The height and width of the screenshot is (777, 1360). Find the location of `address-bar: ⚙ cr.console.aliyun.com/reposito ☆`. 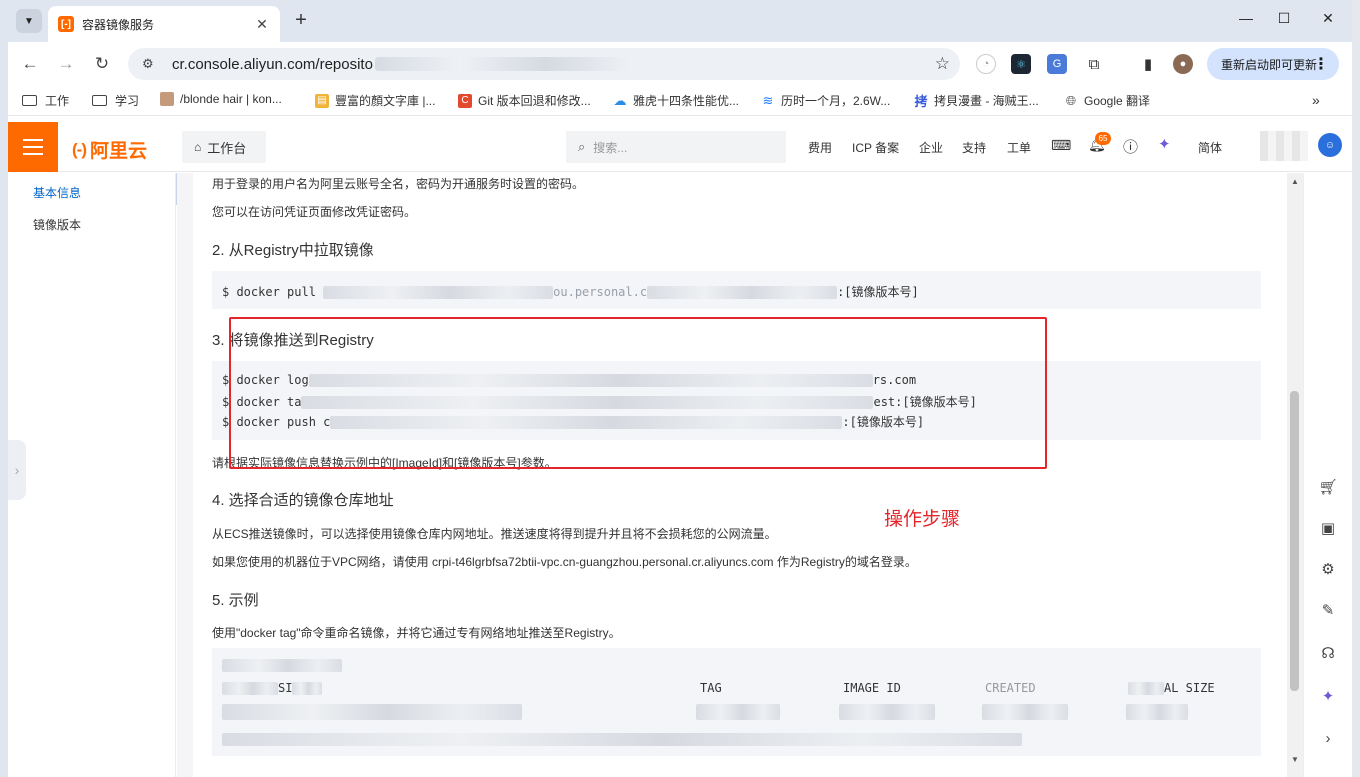

address-bar: ⚙ cr.console.aliyun.com/reposito ☆ is located at coordinates (544, 64).